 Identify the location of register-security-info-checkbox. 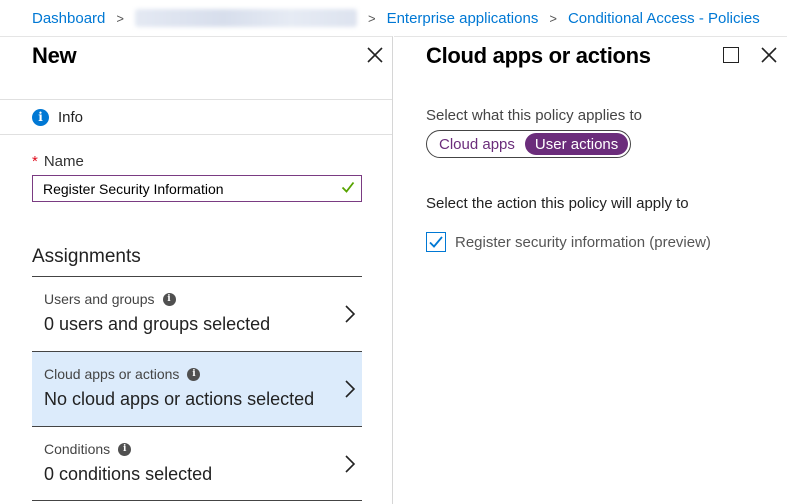
(436, 242).